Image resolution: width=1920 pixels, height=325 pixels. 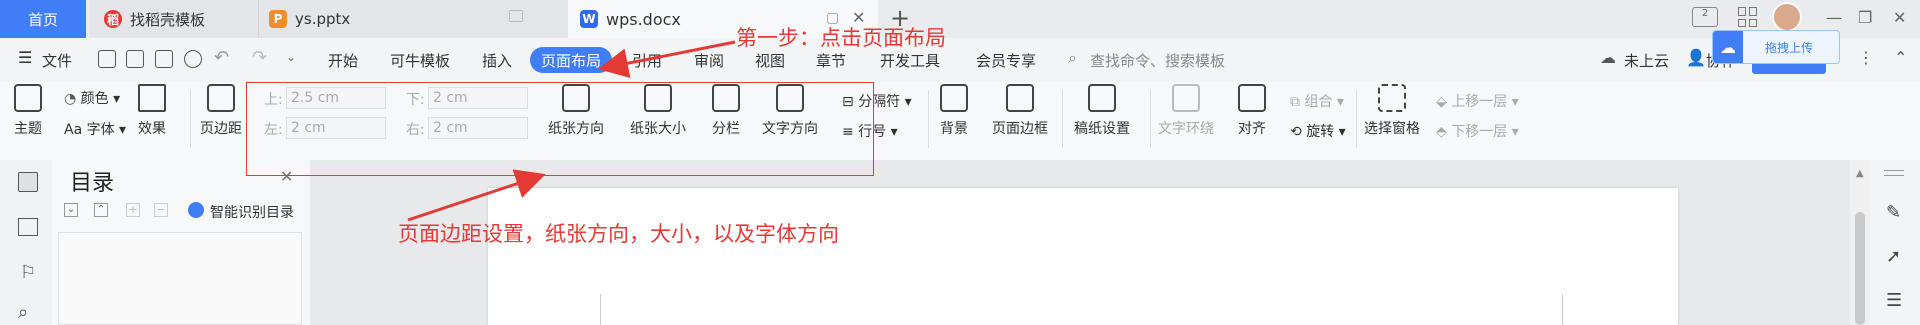 I want to click on annotation-arrows, so click(x=571, y=131).